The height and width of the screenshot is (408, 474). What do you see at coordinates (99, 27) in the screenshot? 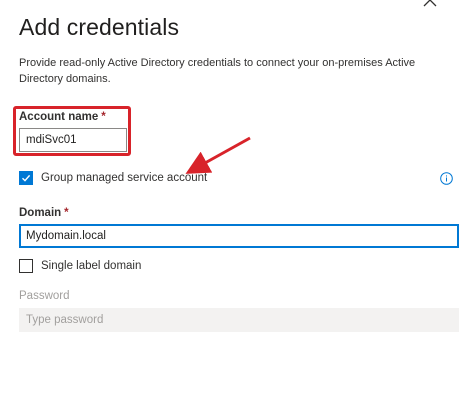
I see `dialog-title: Add credentials` at bounding box center [99, 27].